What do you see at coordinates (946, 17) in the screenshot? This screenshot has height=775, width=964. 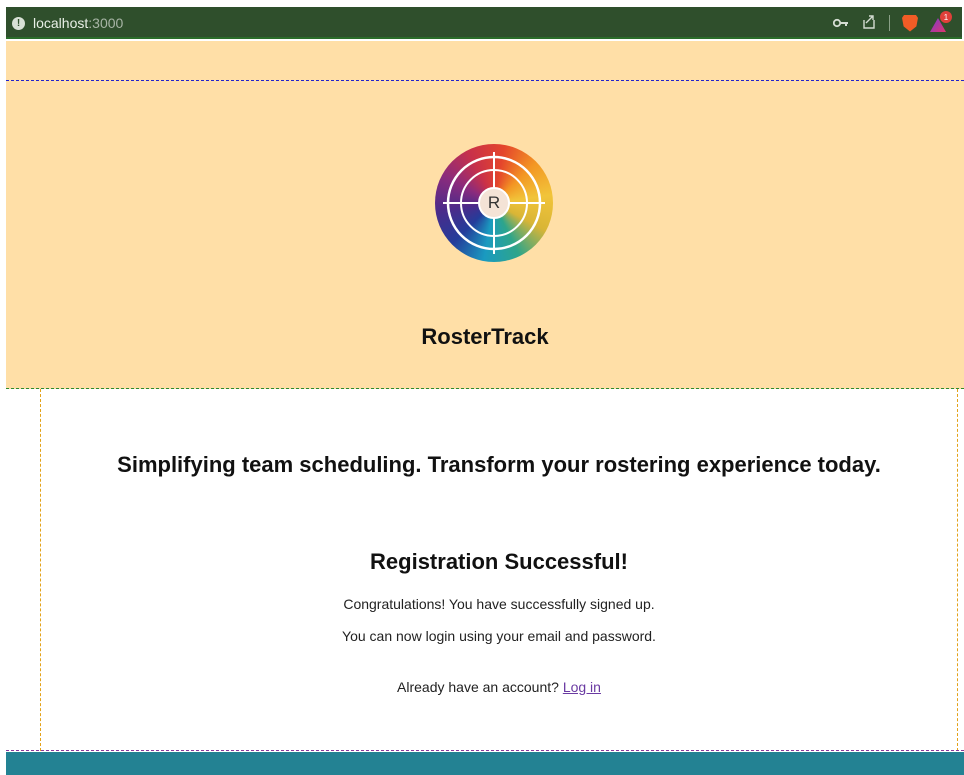 I see `rewards-badge: 1` at bounding box center [946, 17].